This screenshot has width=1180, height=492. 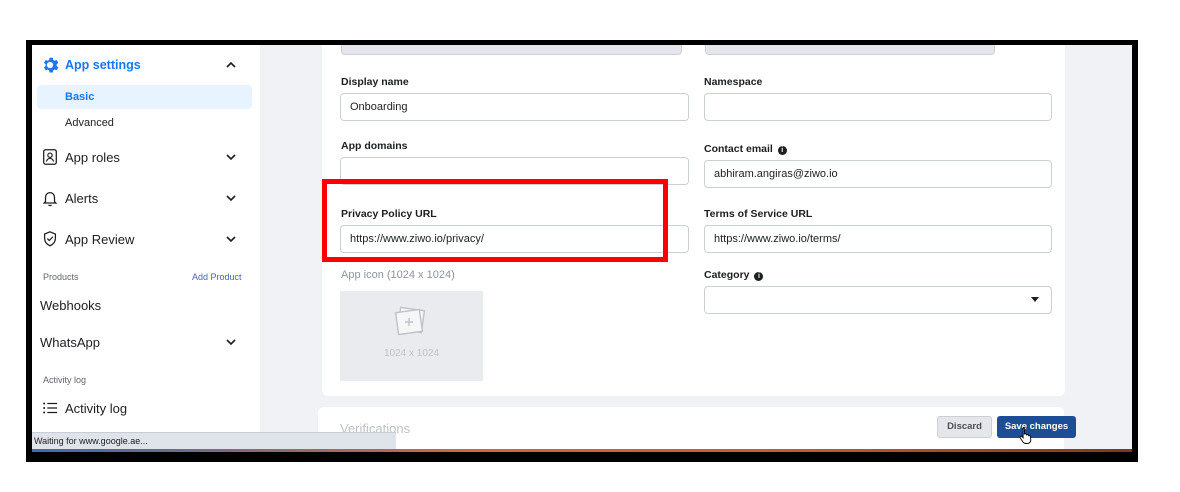 I want to click on id-card-icon, so click(x=50, y=157).